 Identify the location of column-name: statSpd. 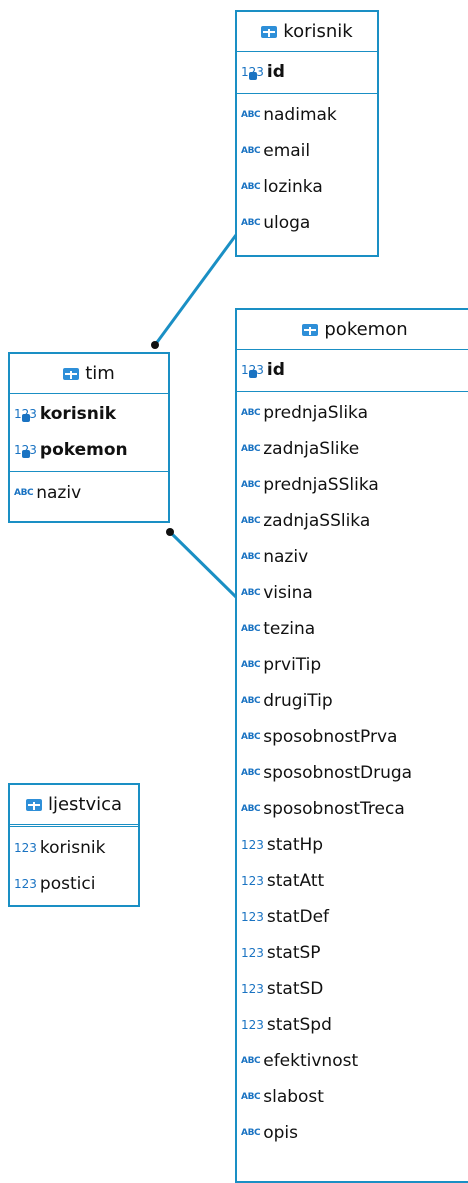
(299, 1025).